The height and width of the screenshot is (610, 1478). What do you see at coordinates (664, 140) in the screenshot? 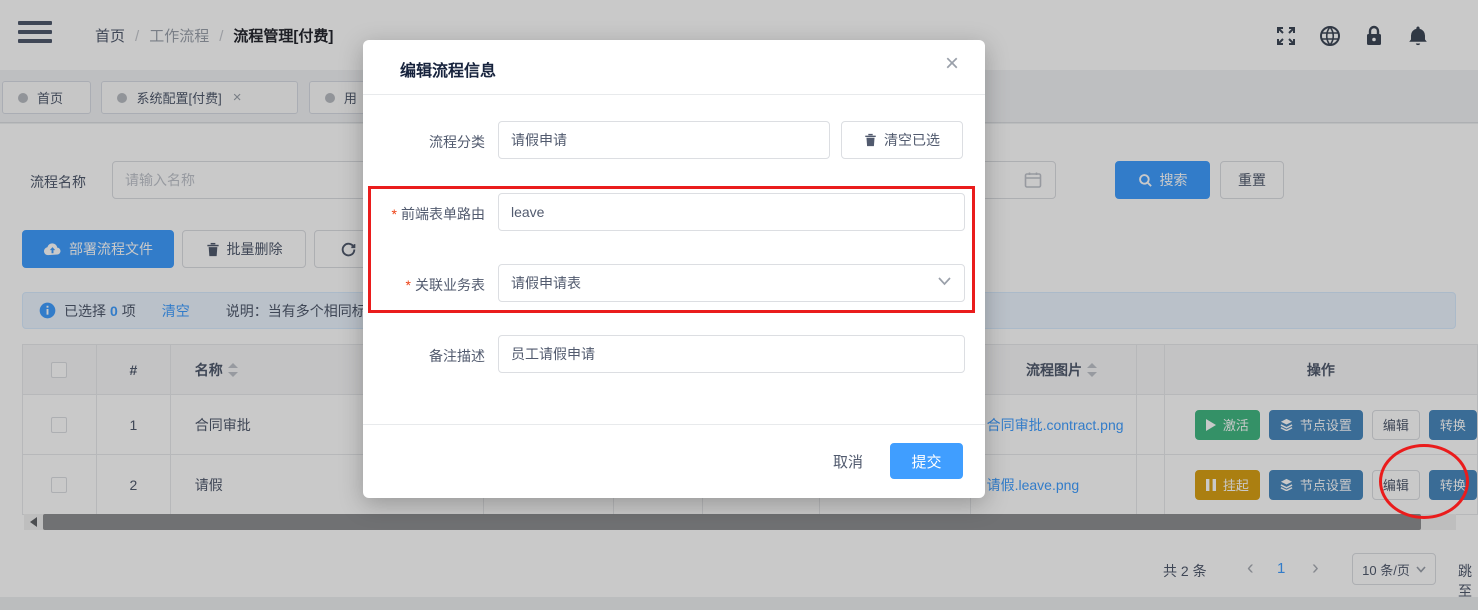
I see `category-input` at bounding box center [664, 140].